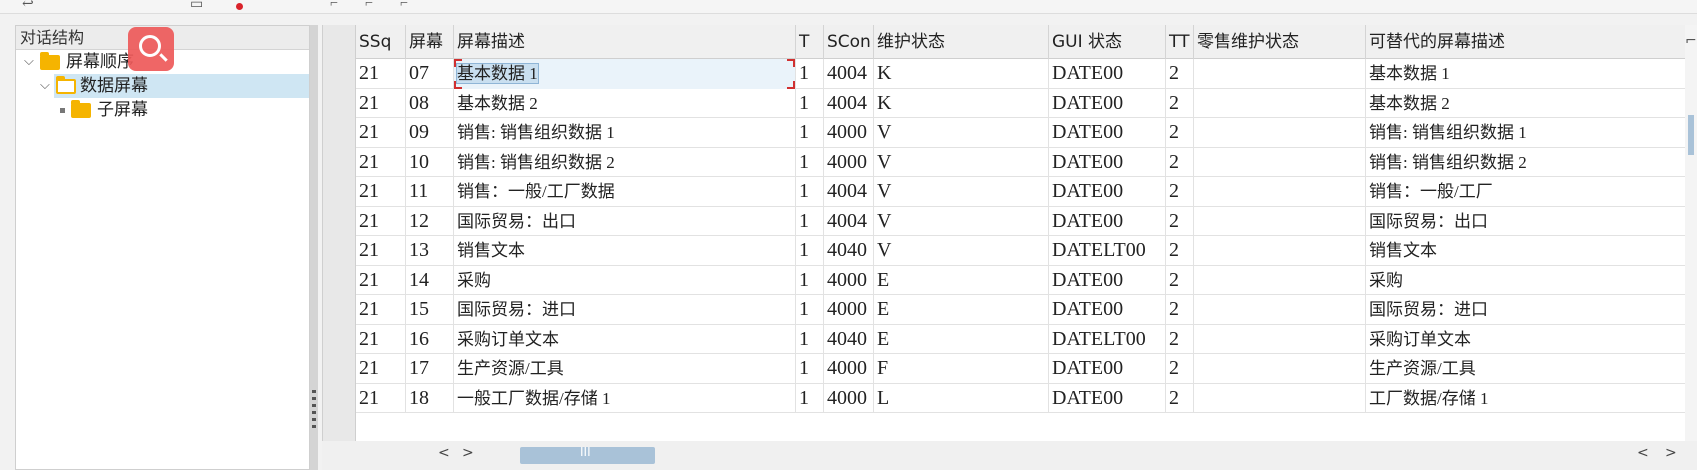  Describe the element at coordinates (1180, 42) in the screenshot. I see `column-header: TT` at that location.